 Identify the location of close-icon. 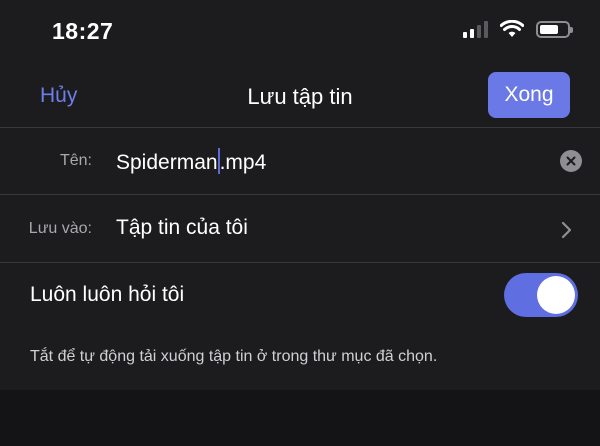
(571, 161).